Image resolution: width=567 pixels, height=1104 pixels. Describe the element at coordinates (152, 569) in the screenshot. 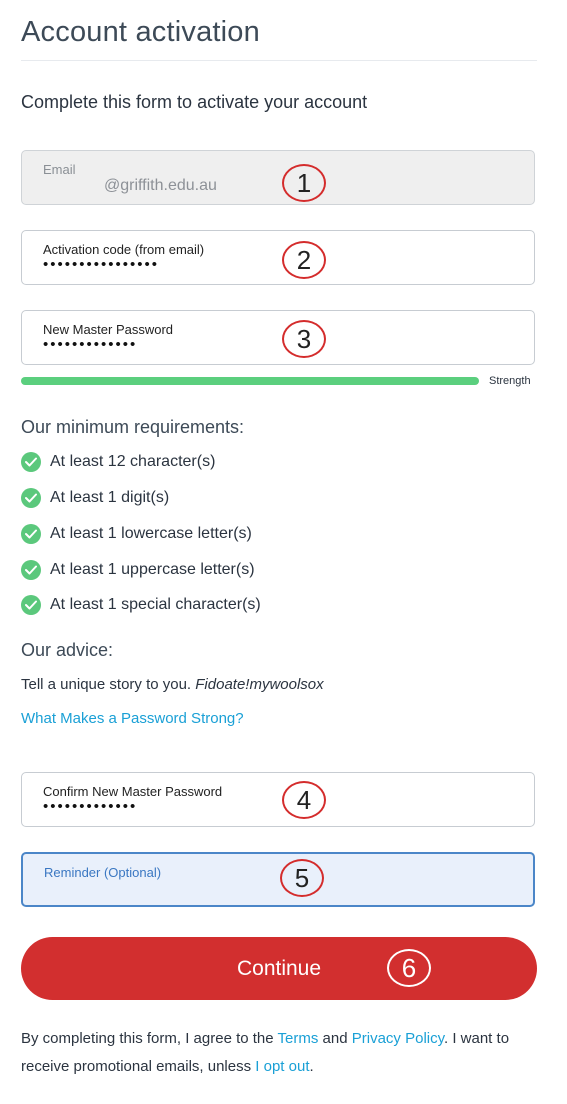

I see `requirement-text: At least 1 uppercase letter(s)` at that location.